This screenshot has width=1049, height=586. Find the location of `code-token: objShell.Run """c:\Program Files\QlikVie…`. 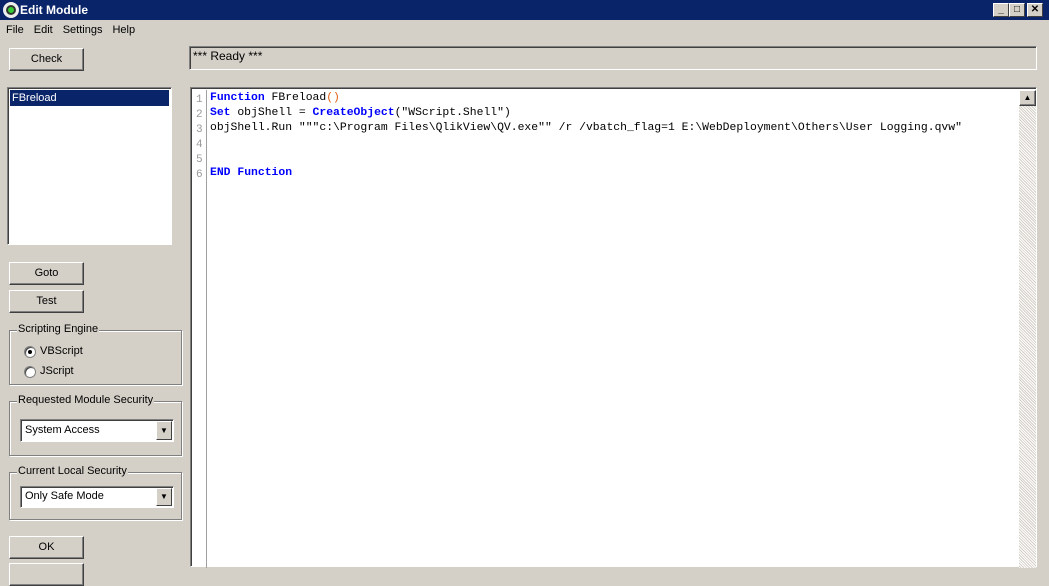

code-token: objShell.Run """c:\Program Files\QlikVie… is located at coordinates (586, 128).